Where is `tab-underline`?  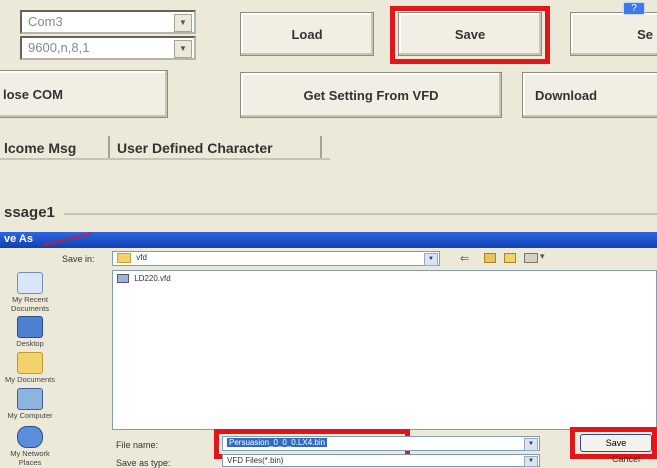 tab-underline is located at coordinates (165, 159).